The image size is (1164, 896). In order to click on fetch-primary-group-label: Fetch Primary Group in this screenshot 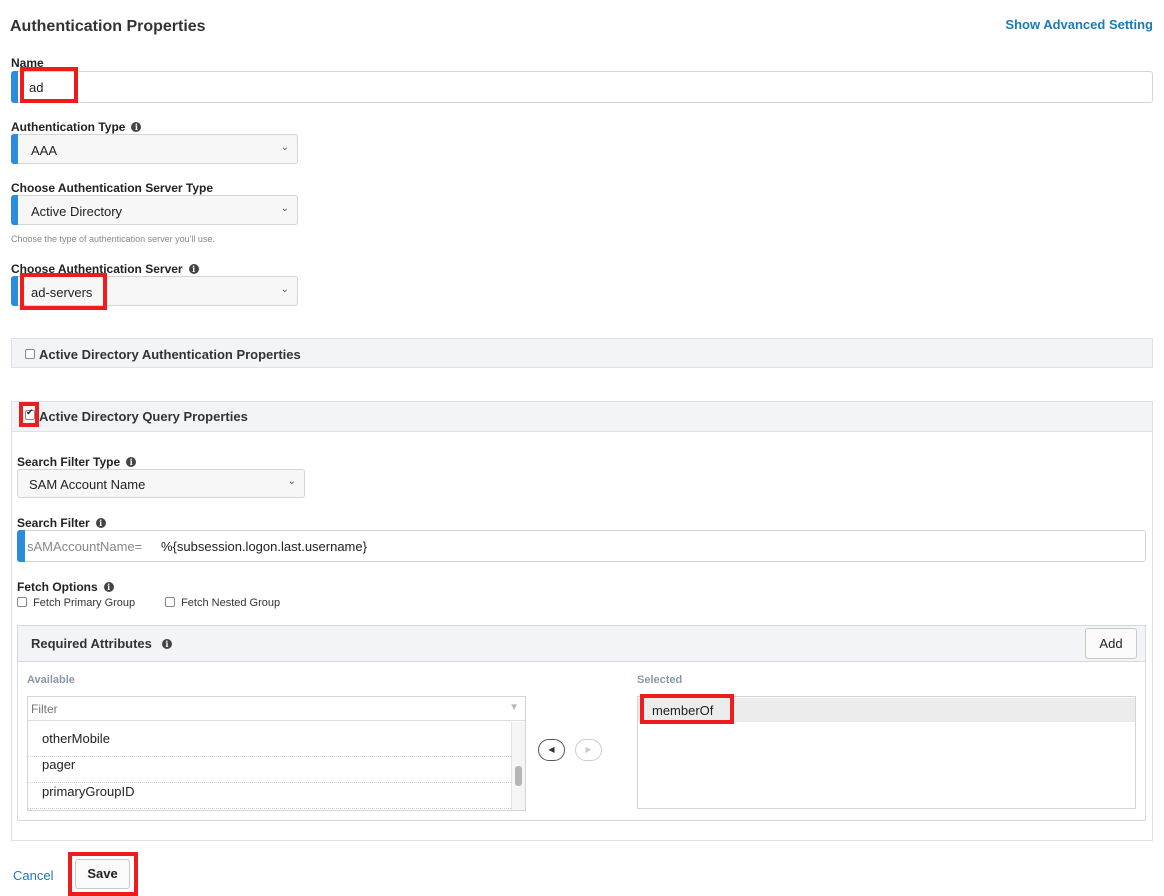, I will do `click(84, 603)`.